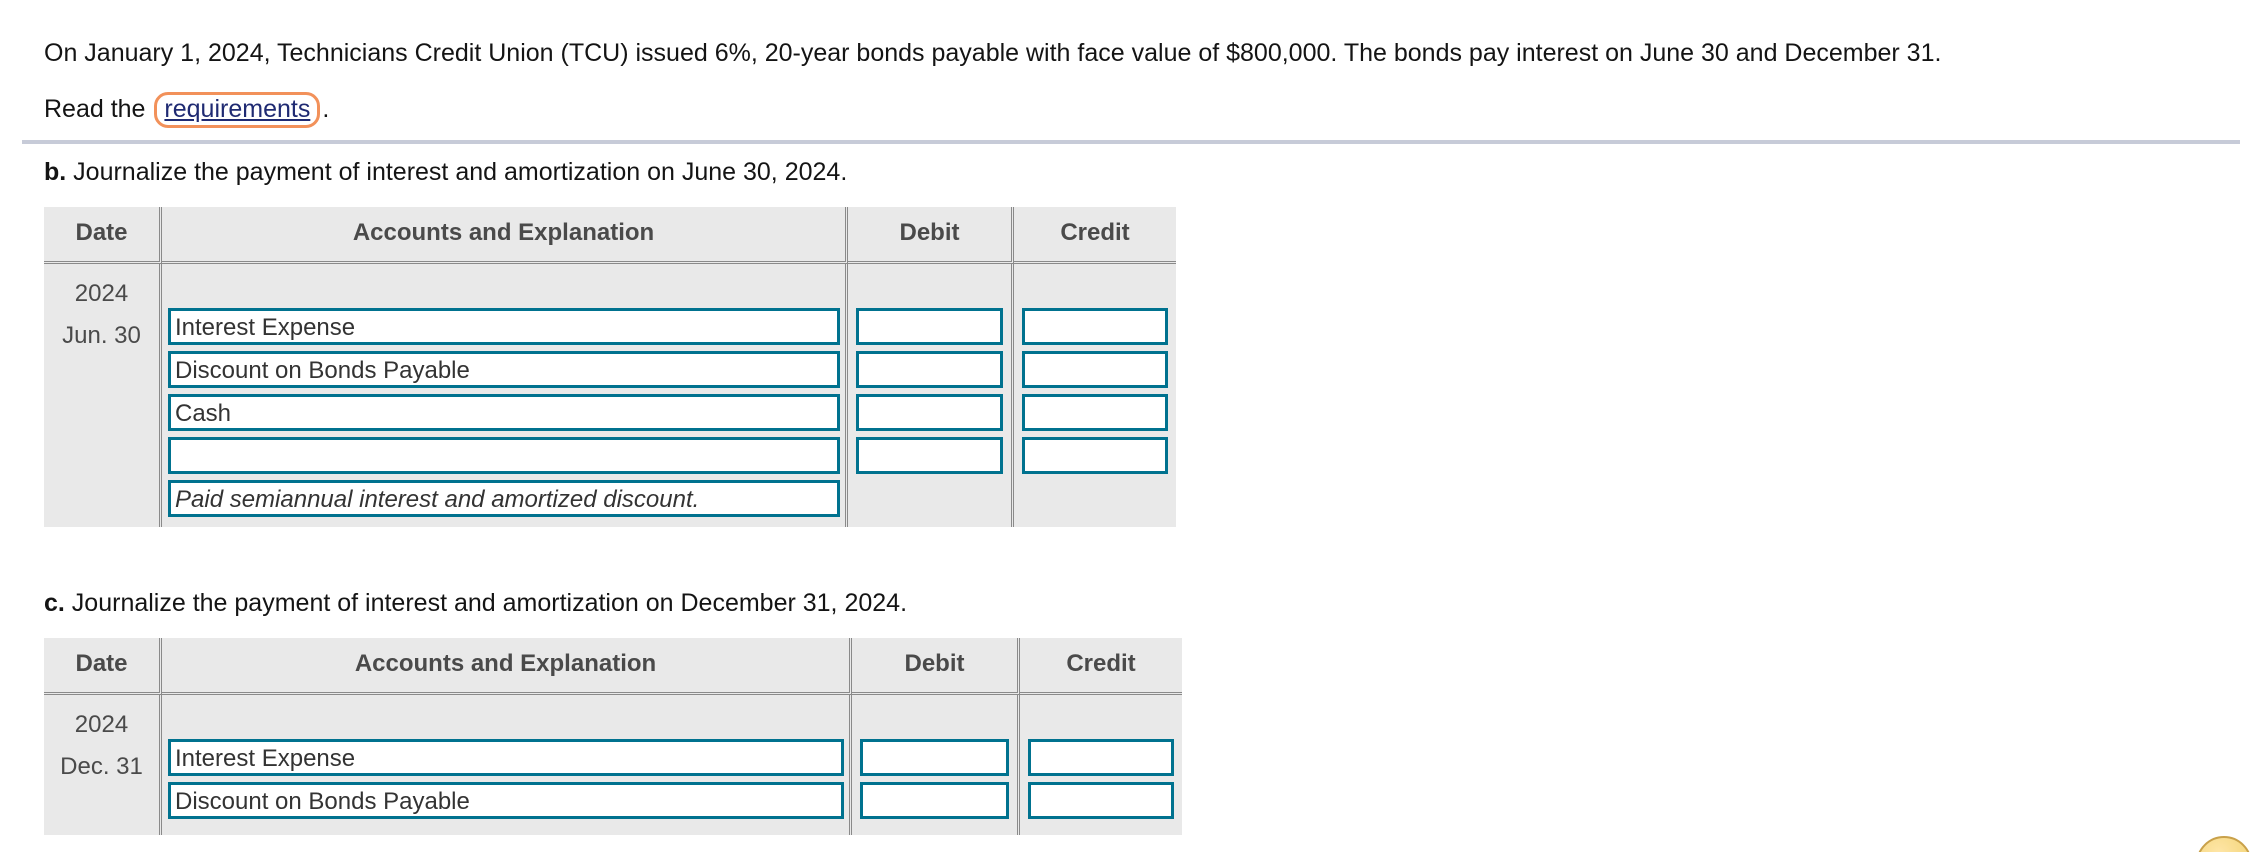 Image resolution: width=2260 pixels, height=852 pixels. I want to click on help-bubble-icon, so click(2224, 844).